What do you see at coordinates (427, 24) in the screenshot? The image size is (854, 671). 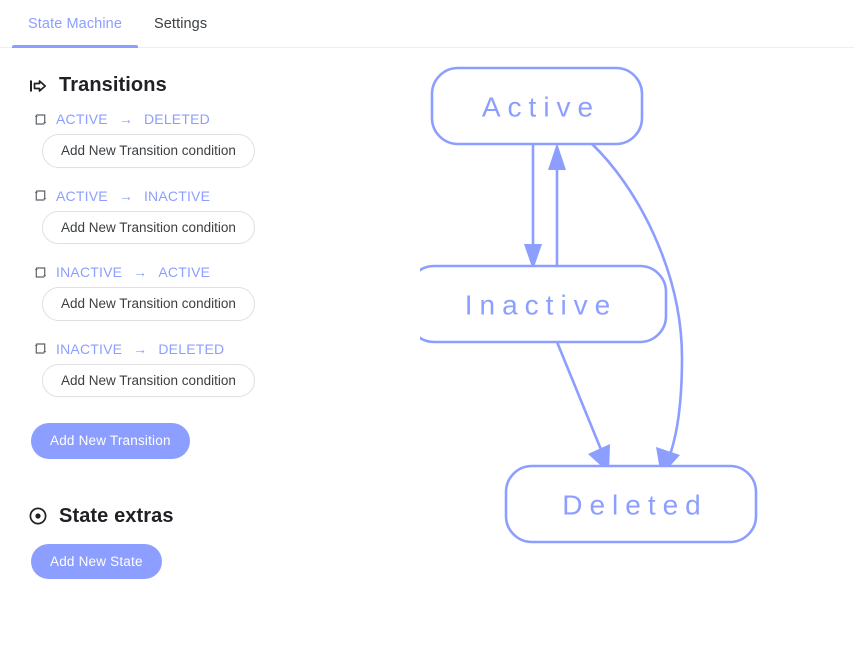 I see `tab-bar: State Machine Settings` at bounding box center [427, 24].